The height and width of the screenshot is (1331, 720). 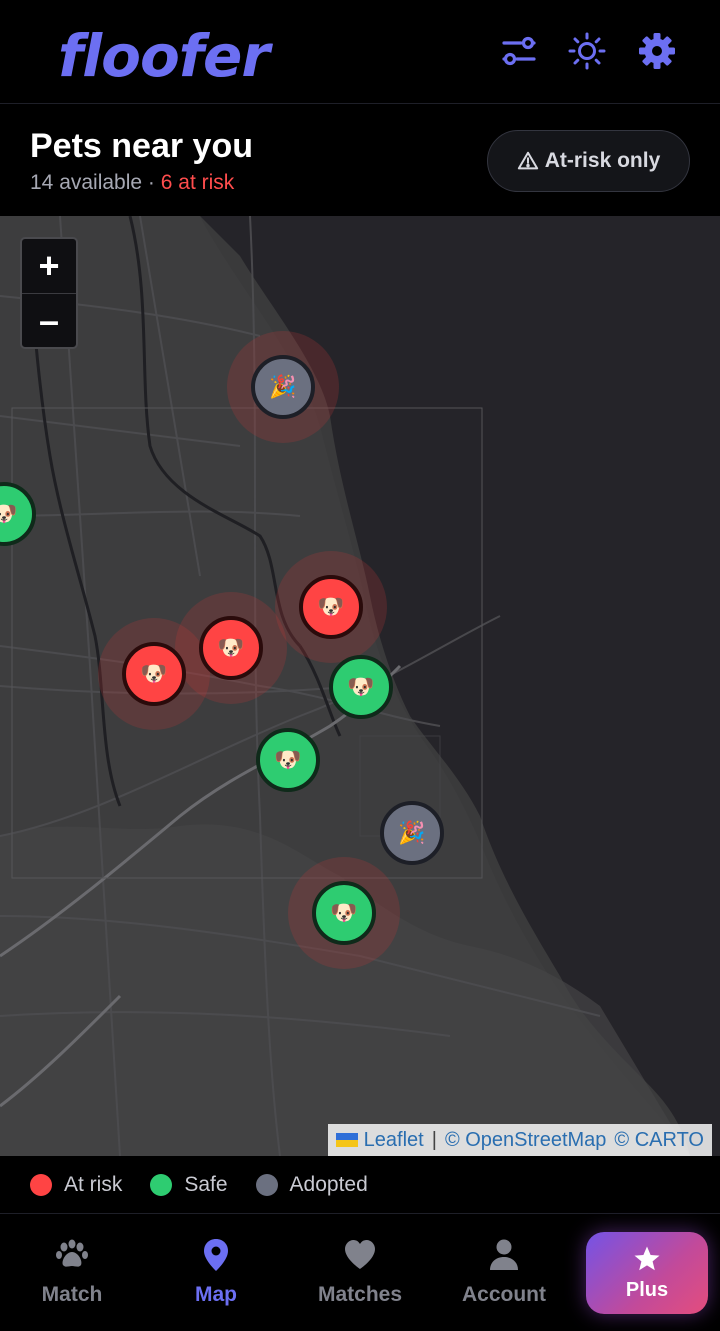 I want to click on ukraine-flag-icon, so click(x=346, y=1140).